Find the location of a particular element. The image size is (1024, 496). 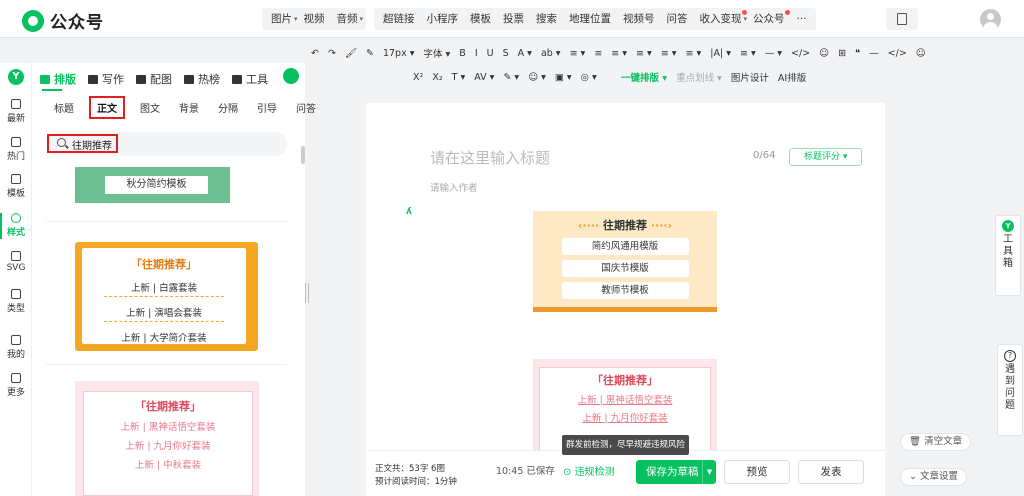

article-settings-button: ⌄ 文章设置 is located at coordinates (933, 477).